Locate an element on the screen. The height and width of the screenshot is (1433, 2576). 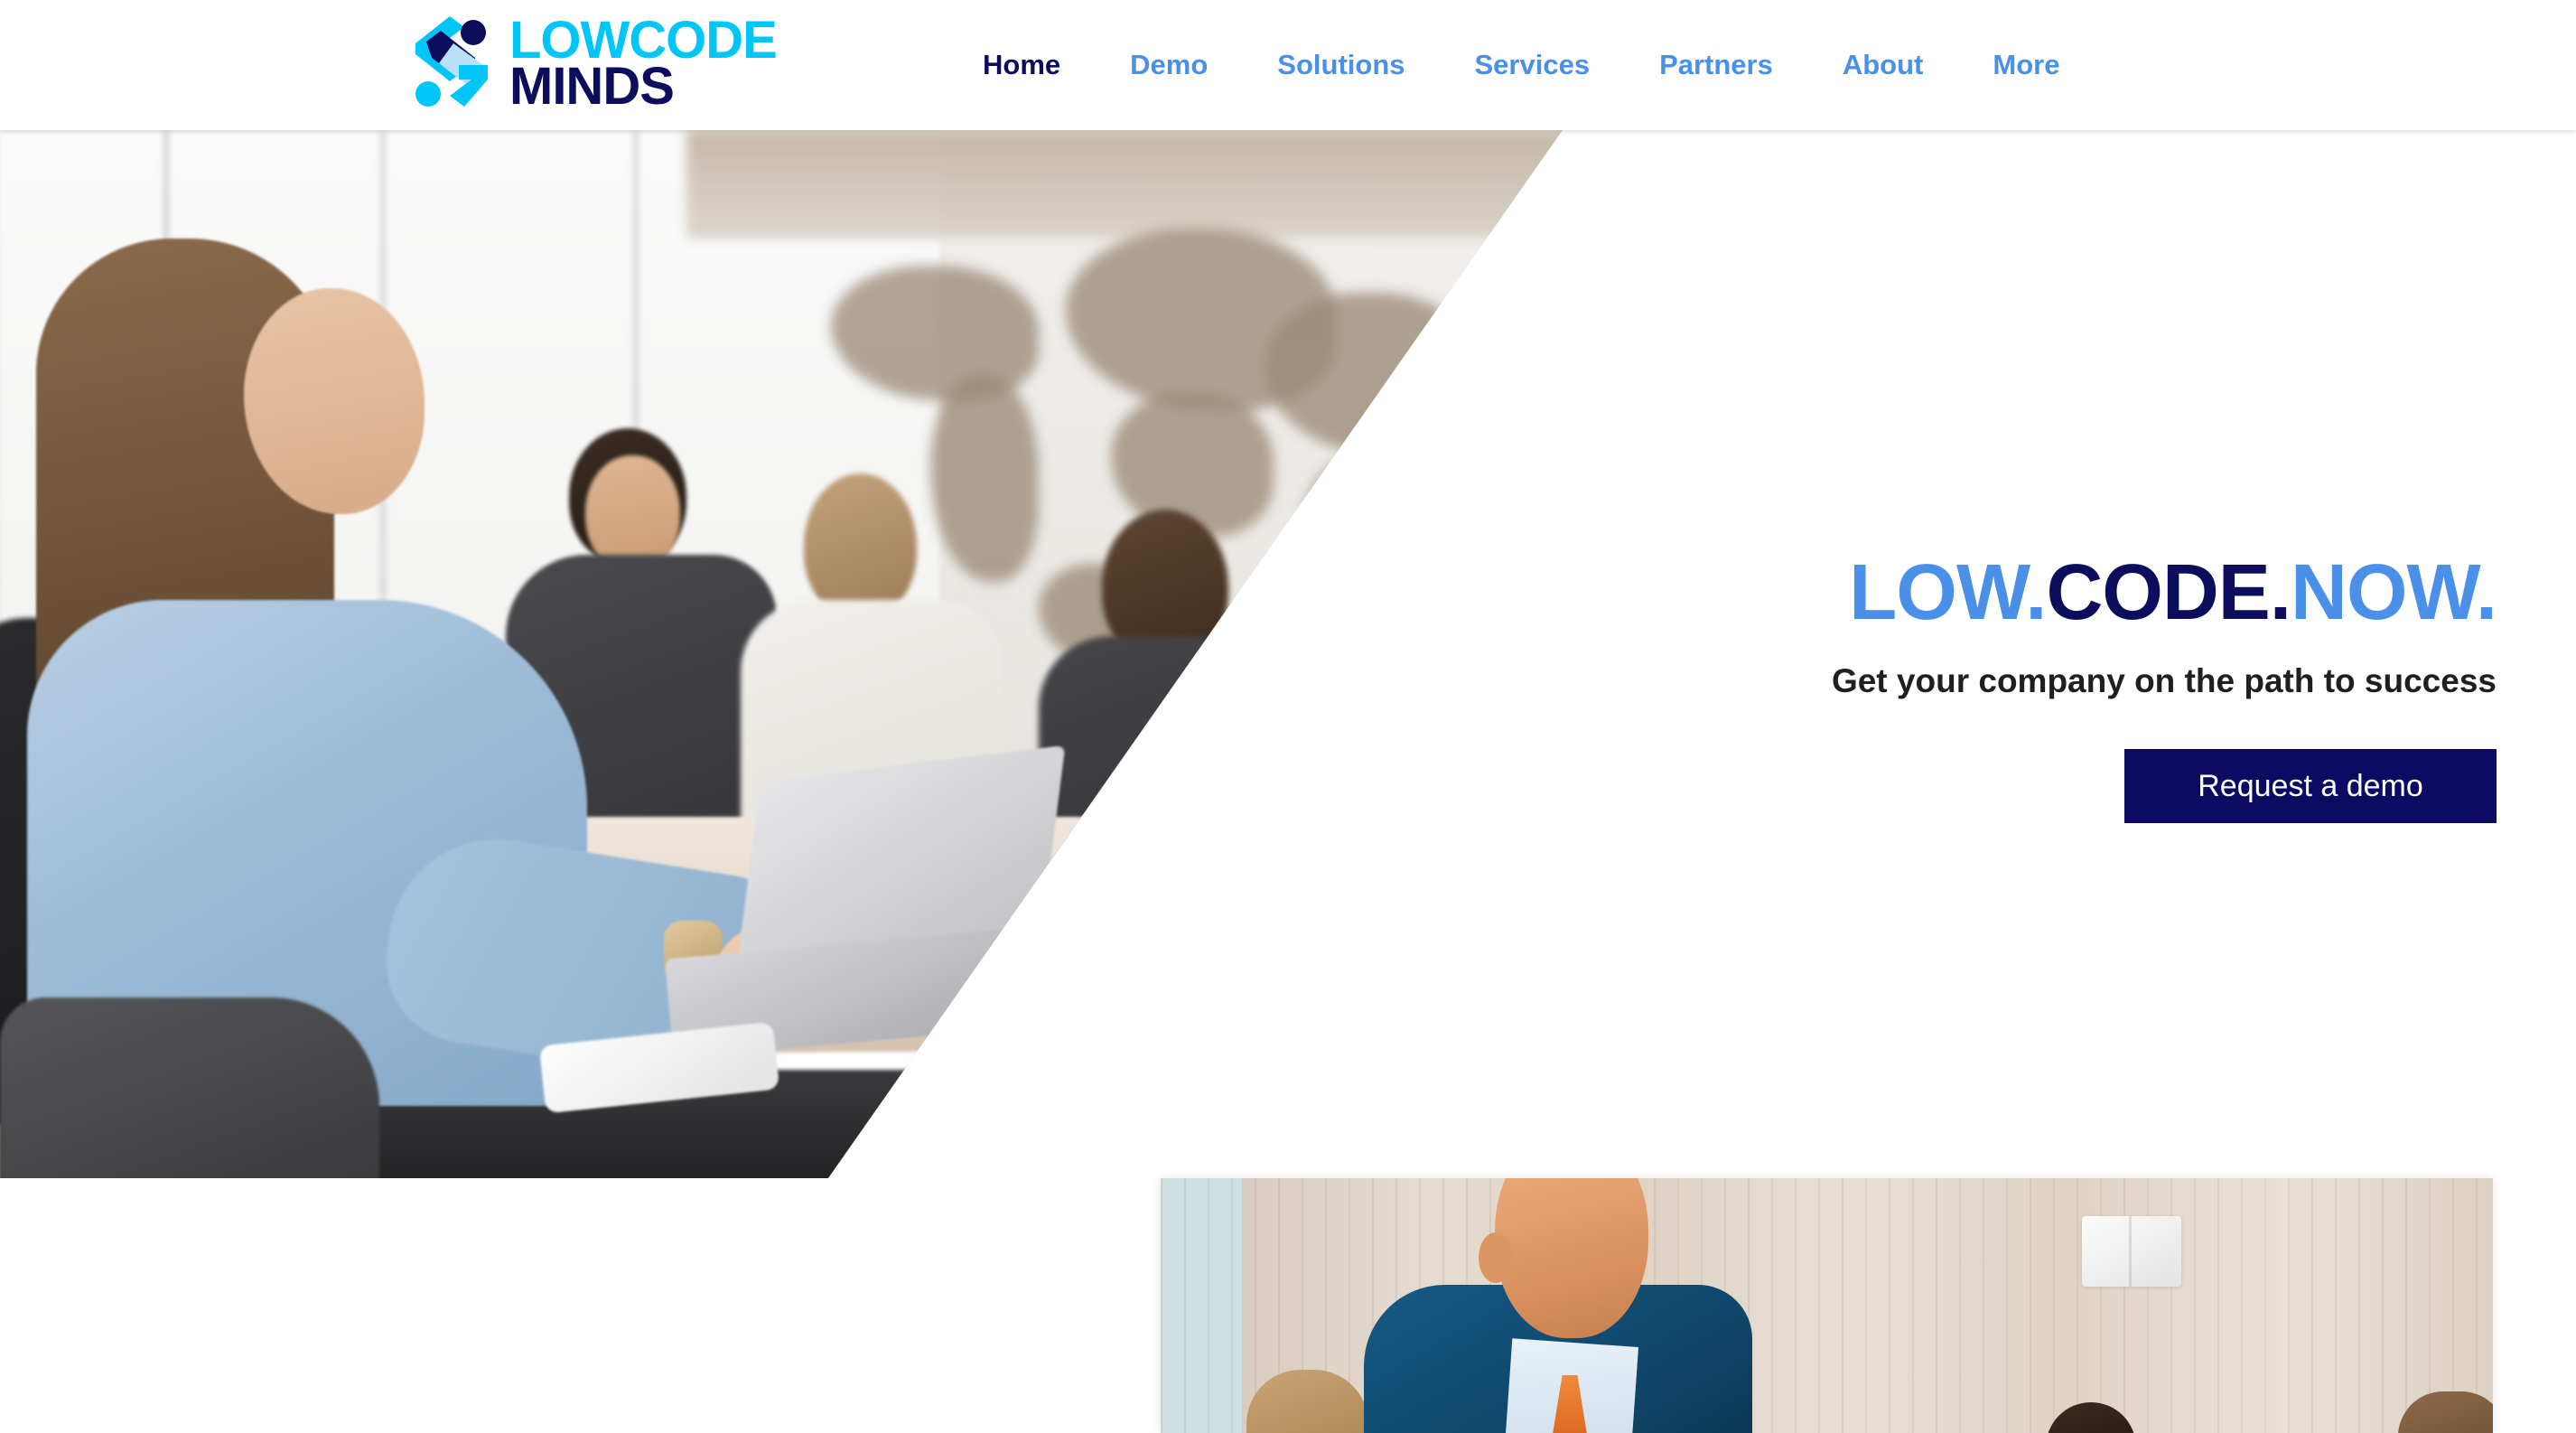
background-laptop is located at coordinates (1264, 903).